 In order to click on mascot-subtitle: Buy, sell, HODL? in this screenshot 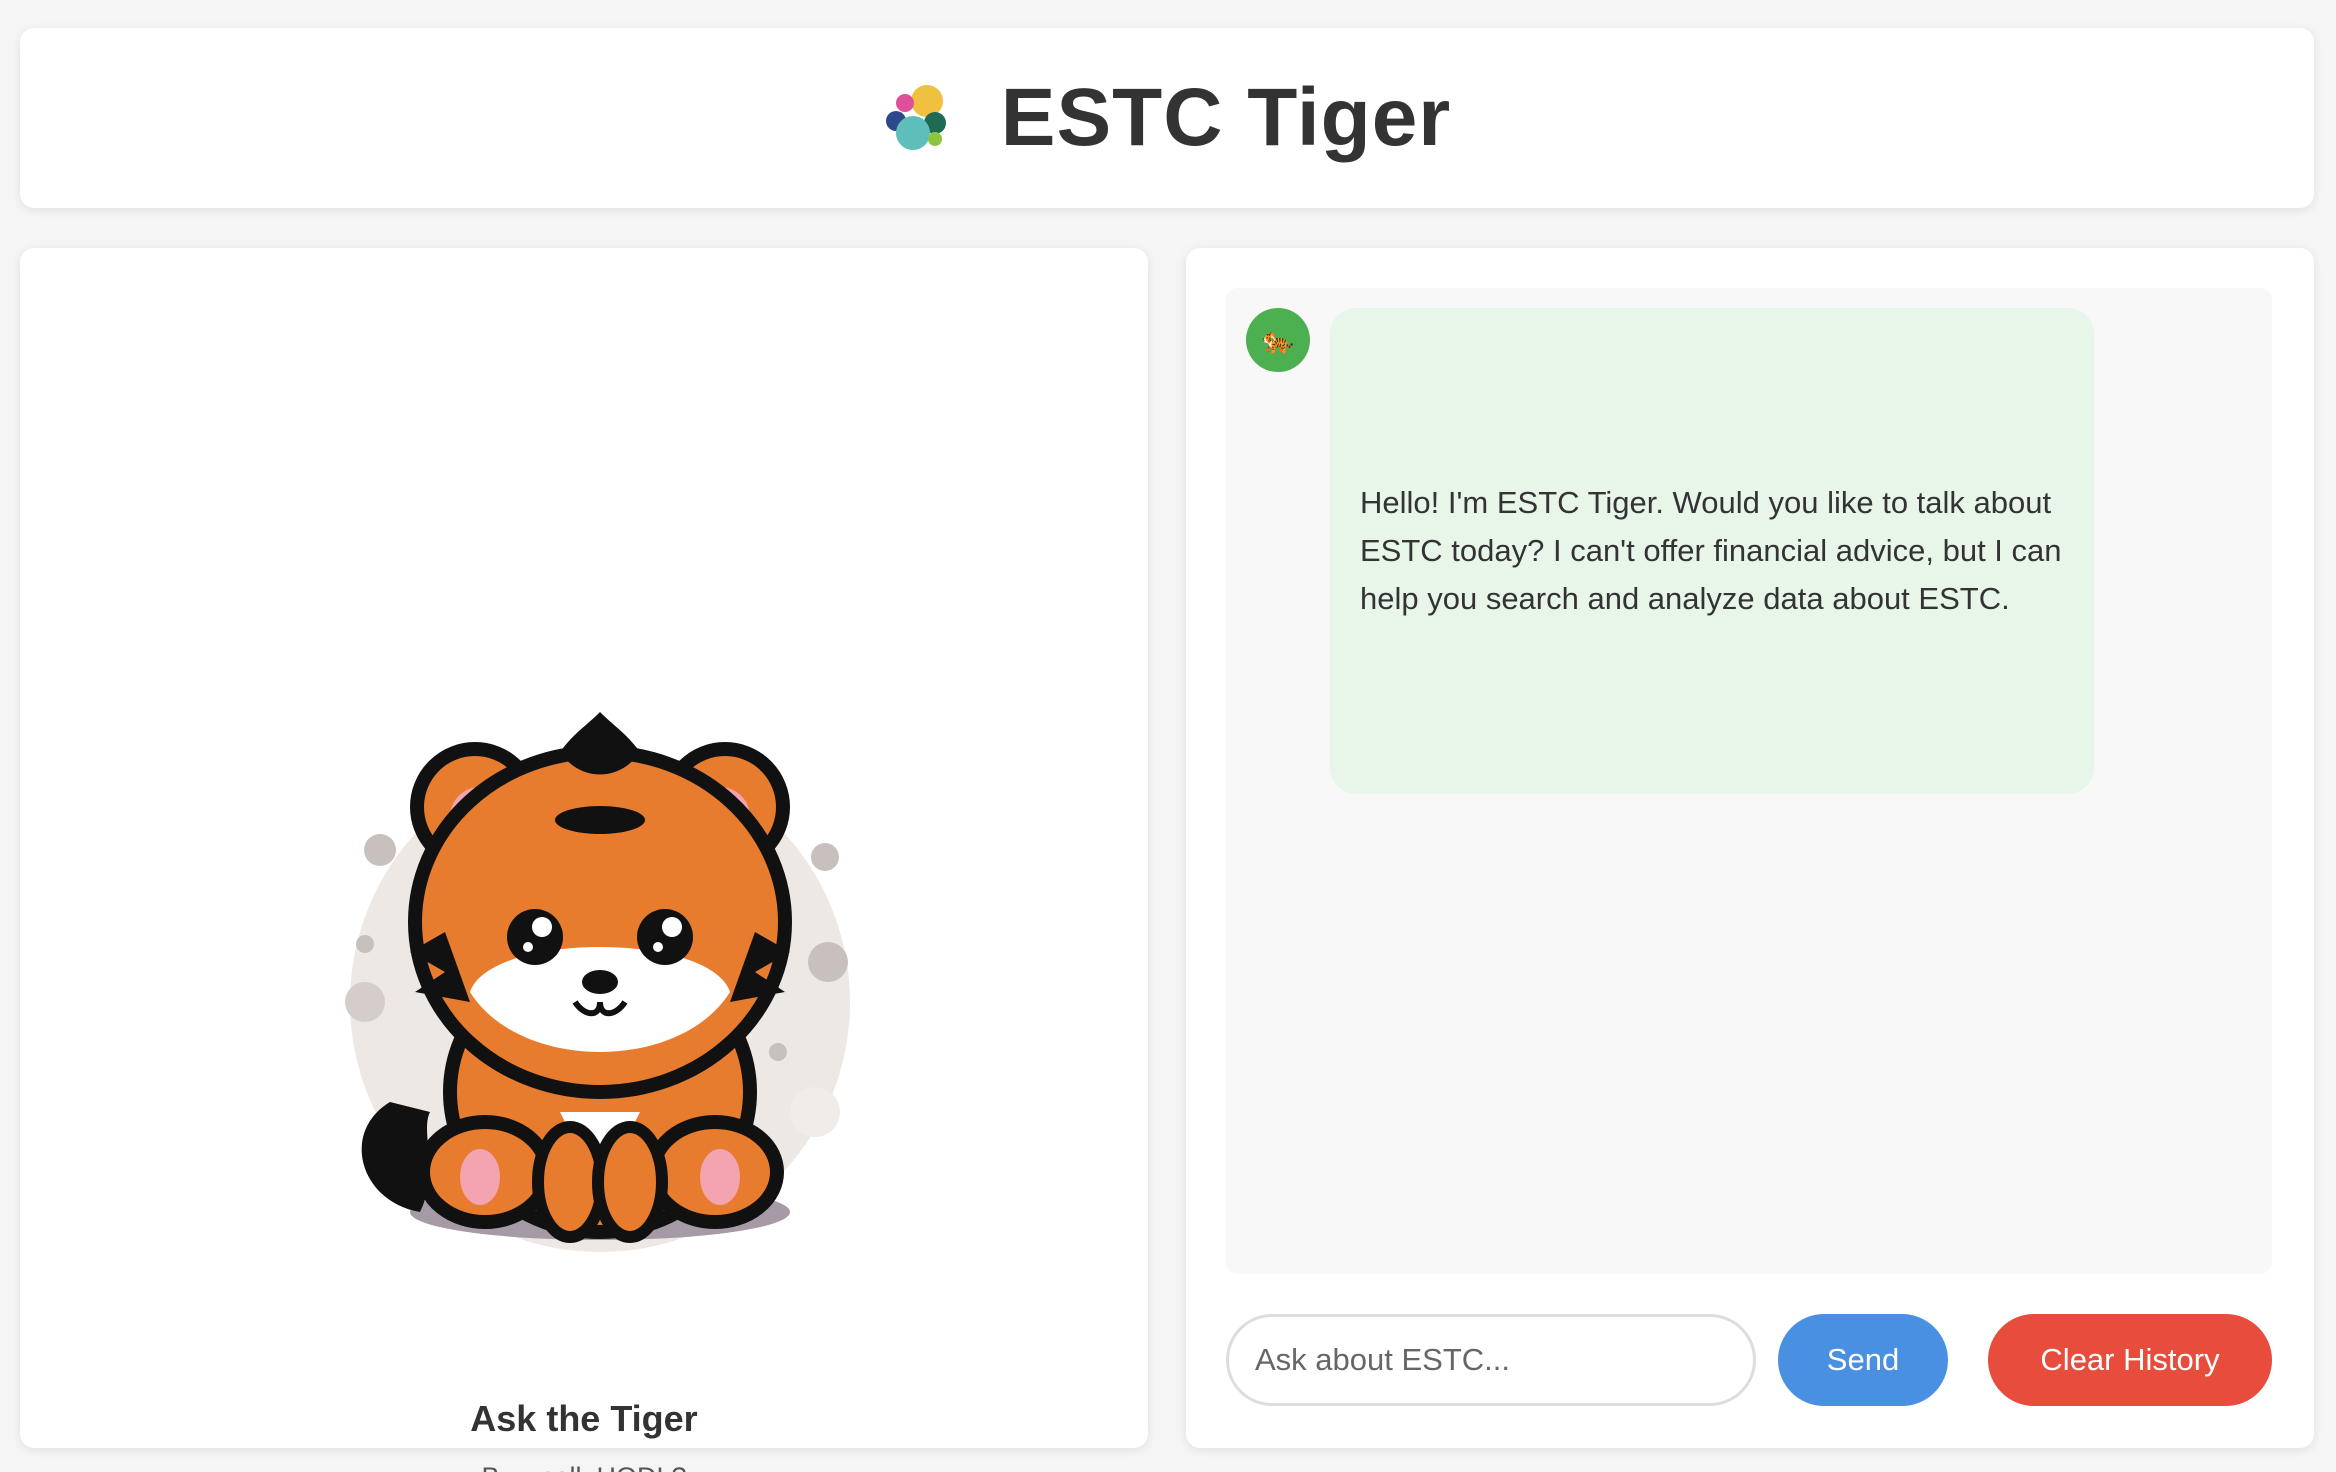, I will do `click(584, 1467)`.